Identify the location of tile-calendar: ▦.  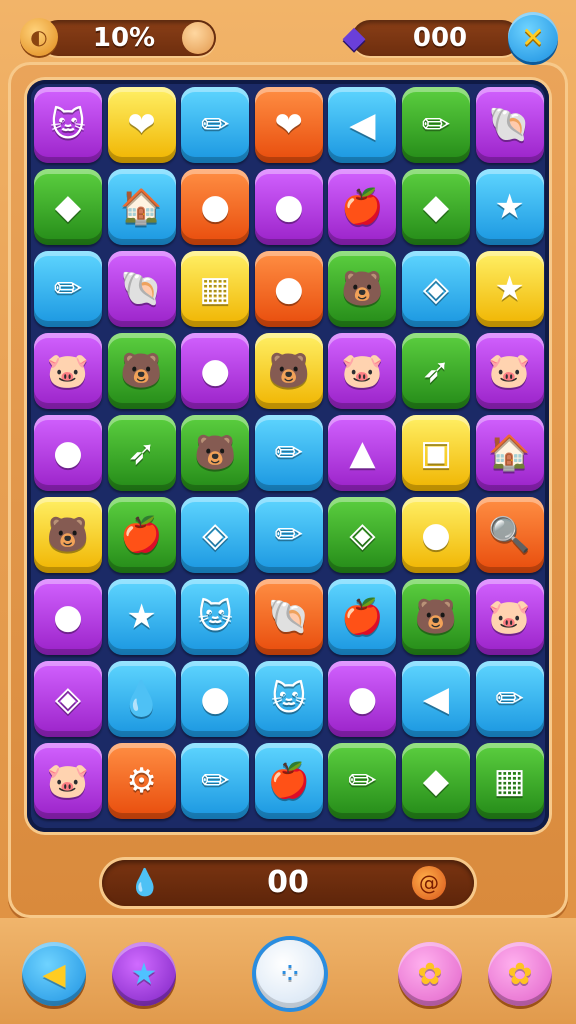
(215, 289).